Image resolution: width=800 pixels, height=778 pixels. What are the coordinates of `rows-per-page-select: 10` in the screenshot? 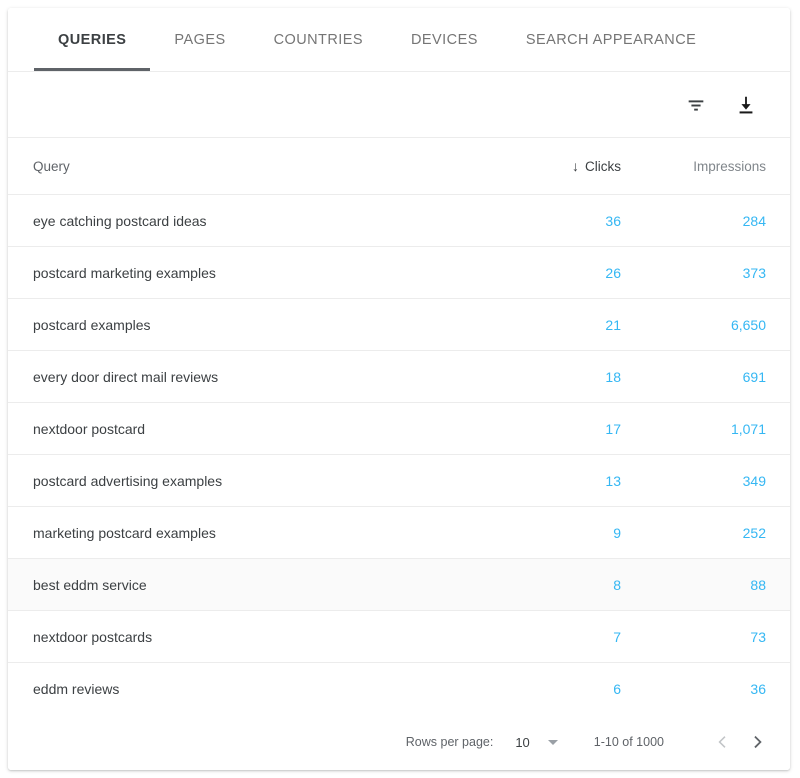 It's located at (536, 742).